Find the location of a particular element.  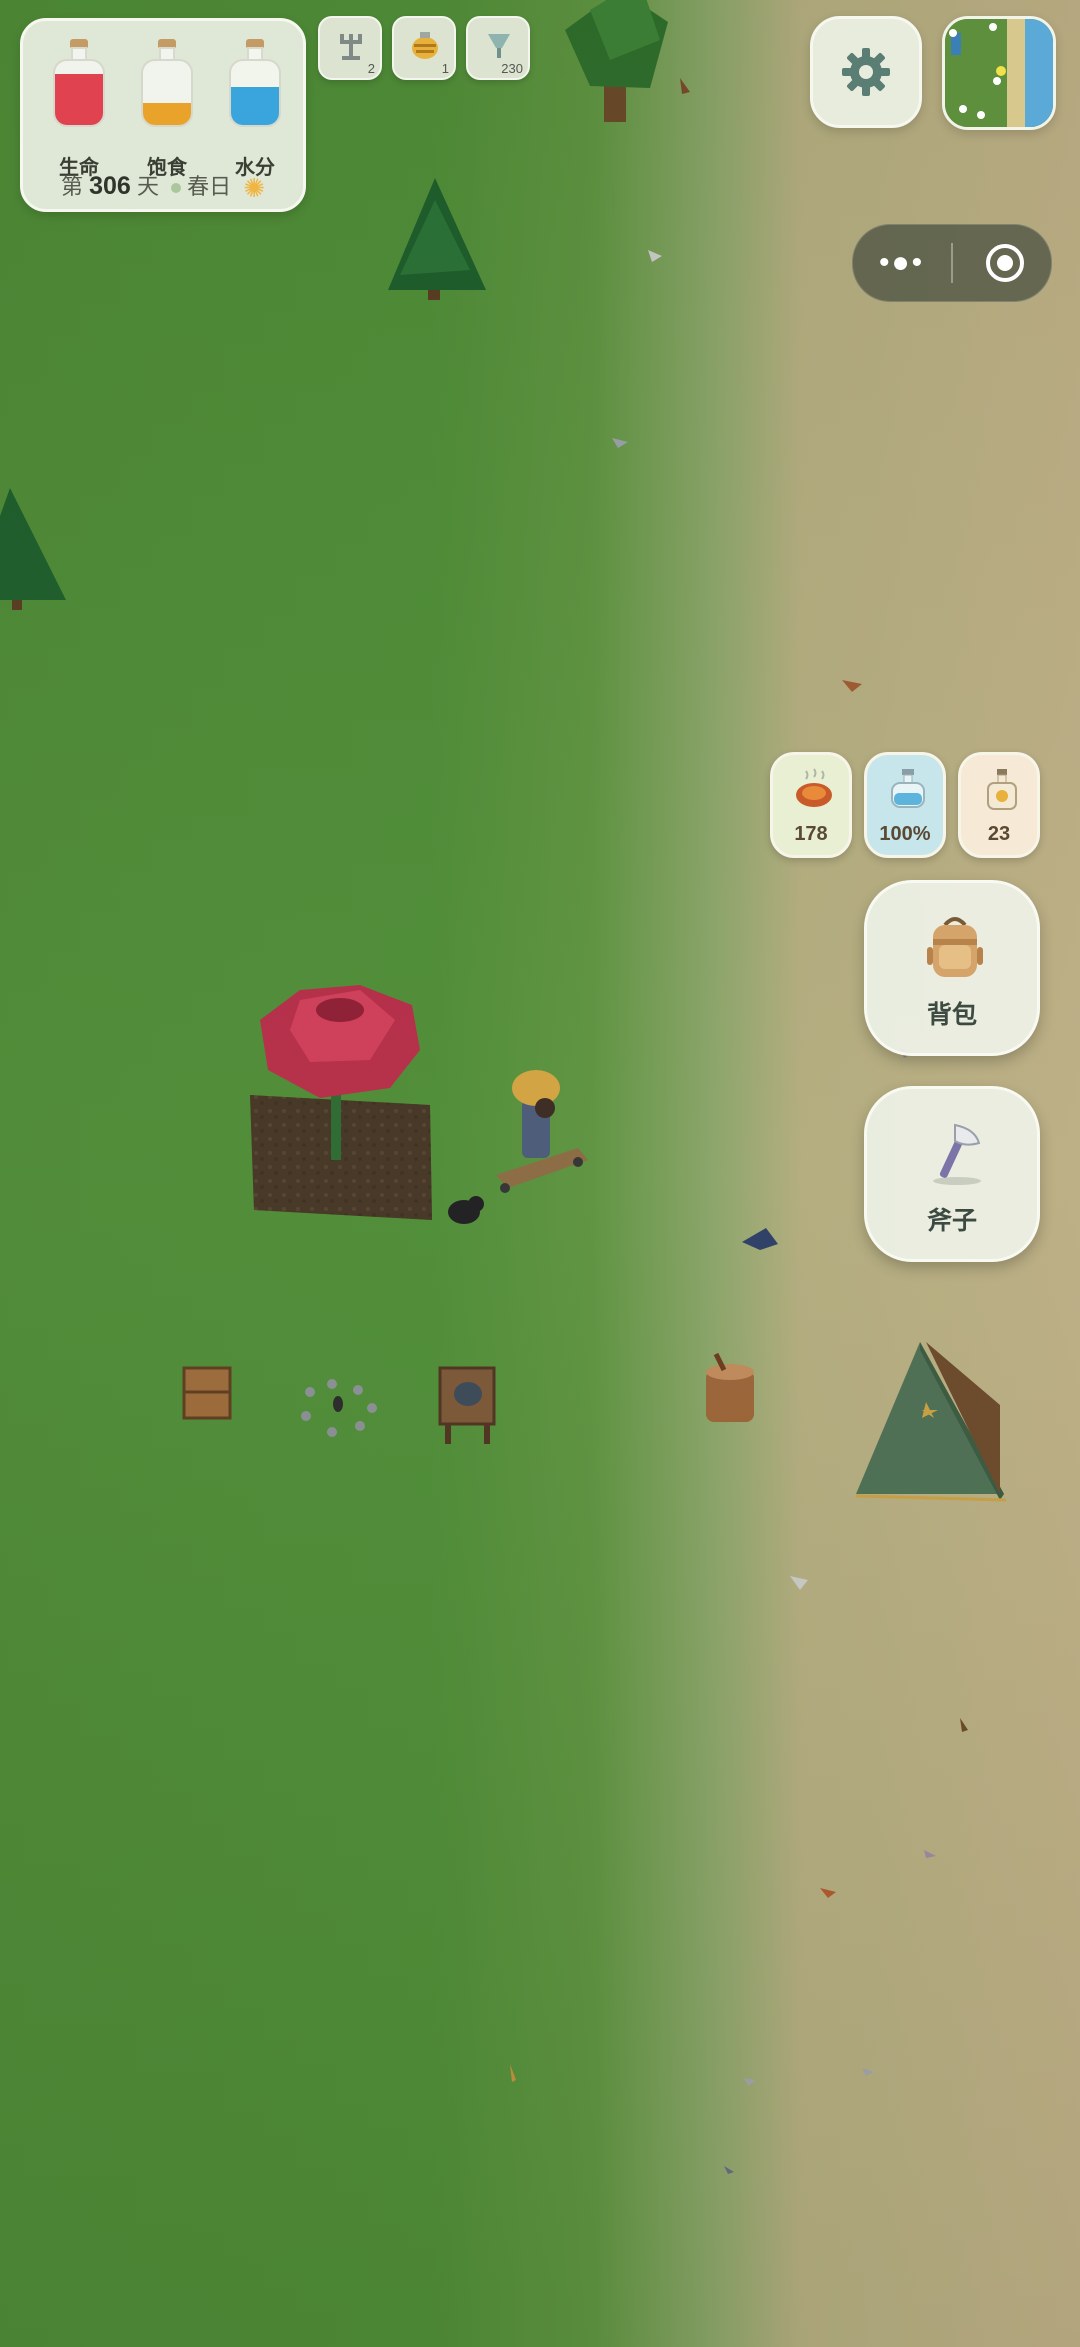

gear-icon is located at coordinates (866, 72).